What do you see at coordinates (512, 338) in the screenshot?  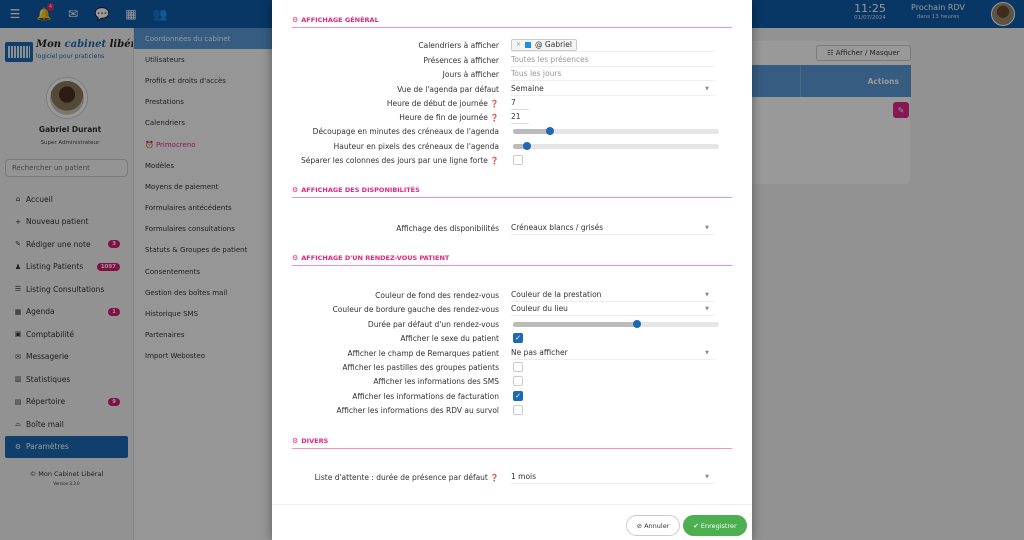 I see `row-sex: Afficher le sexe du patient ✓` at bounding box center [512, 338].